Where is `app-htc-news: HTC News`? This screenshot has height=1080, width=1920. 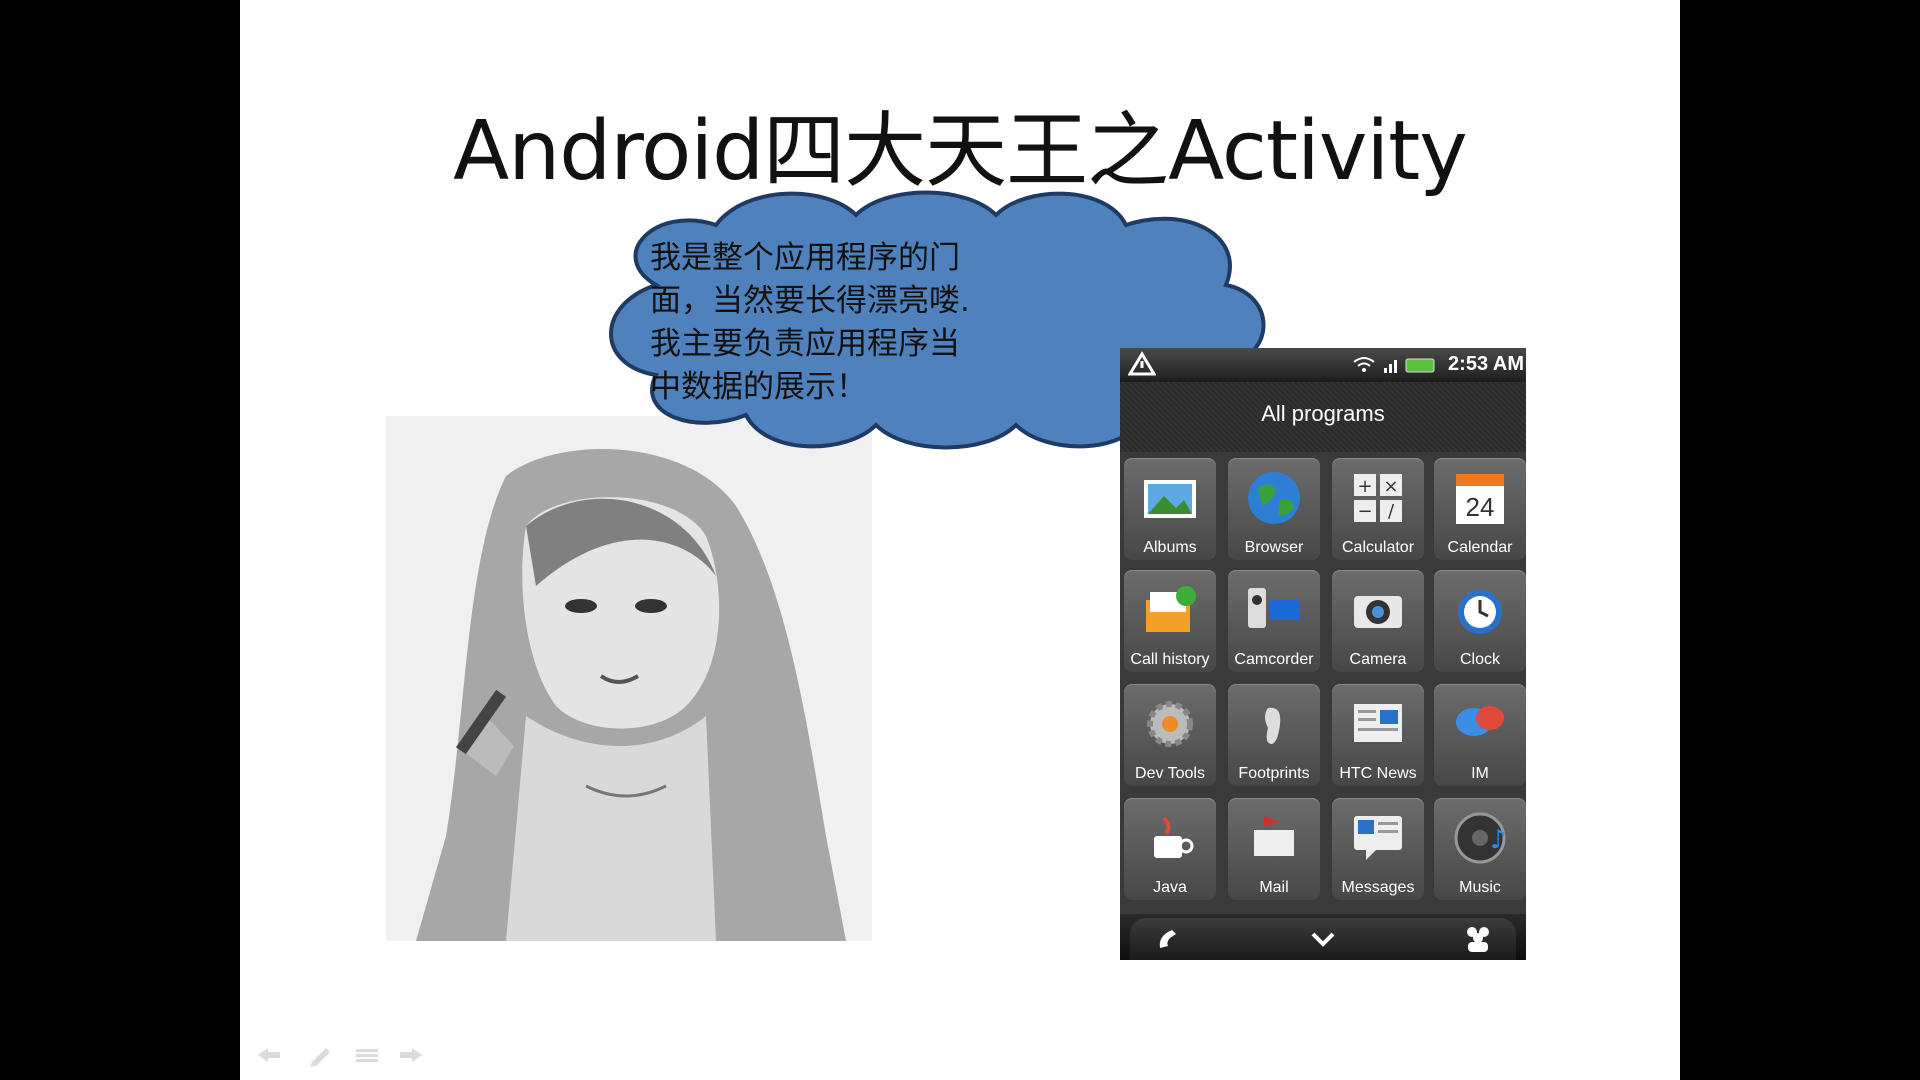
app-htc-news: HTC News is located at coordinates (1378, 735).